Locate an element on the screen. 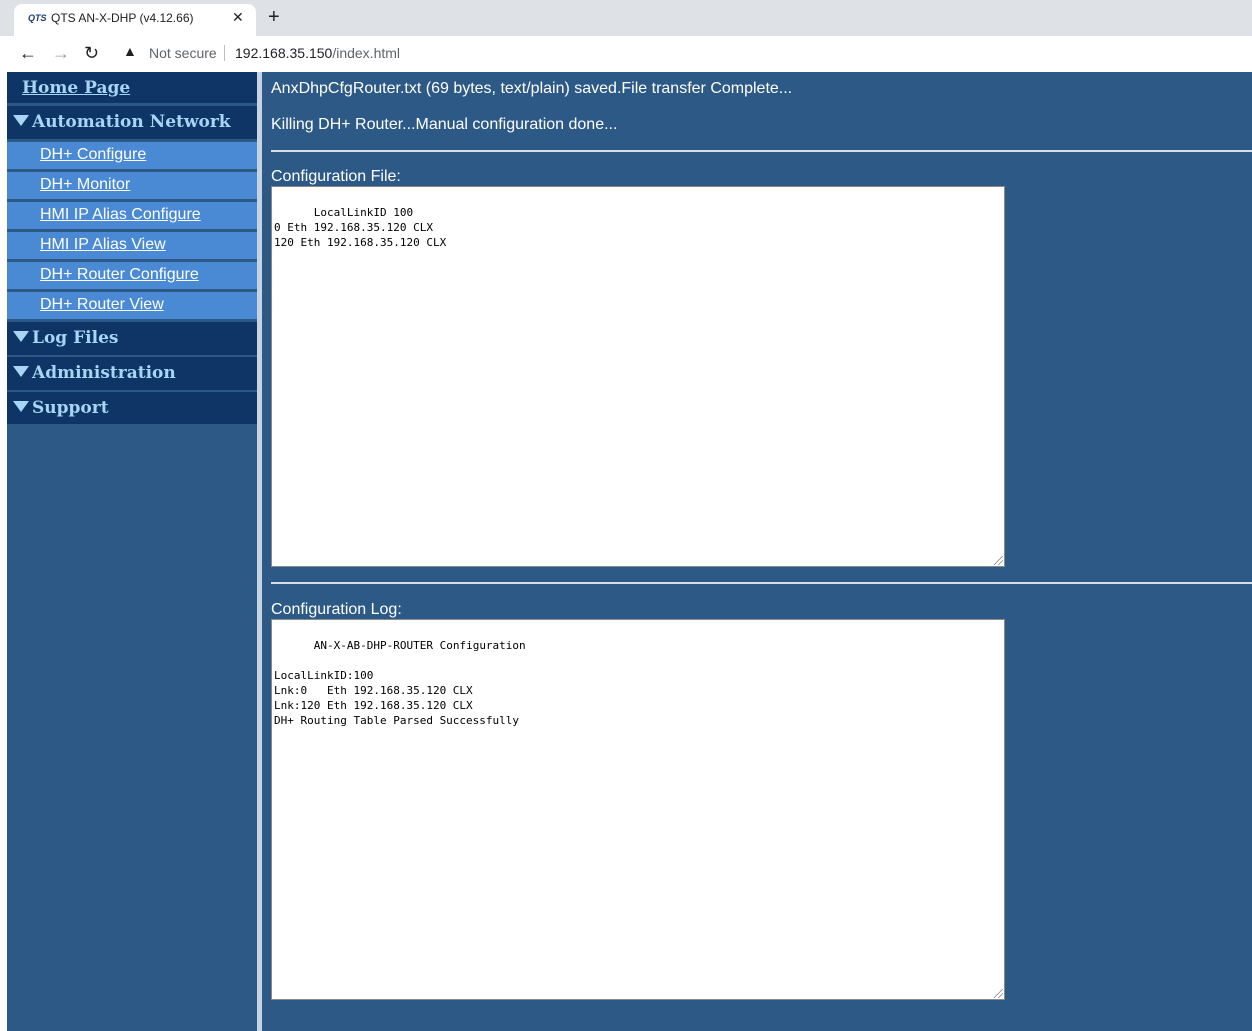 Image resolution: width=1252 pixels, height=1031 pixels. sidebar-item-label: DH+ Router View is located at coordinates (102, 305).